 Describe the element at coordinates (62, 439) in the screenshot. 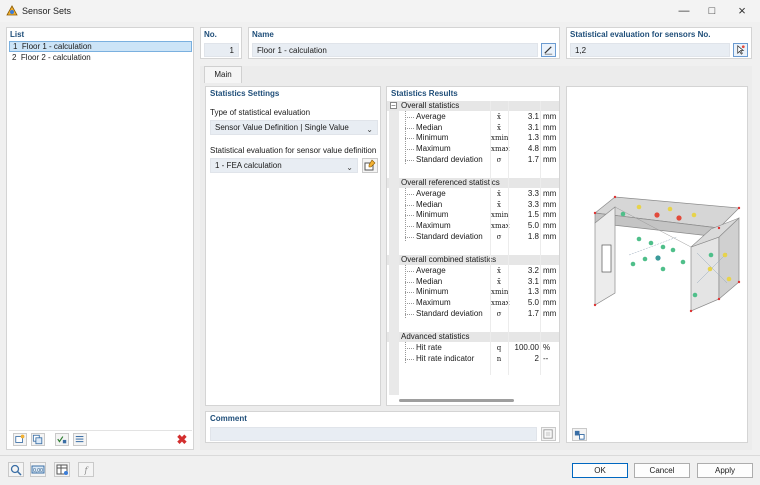

I see `check-all-icon` at that location.